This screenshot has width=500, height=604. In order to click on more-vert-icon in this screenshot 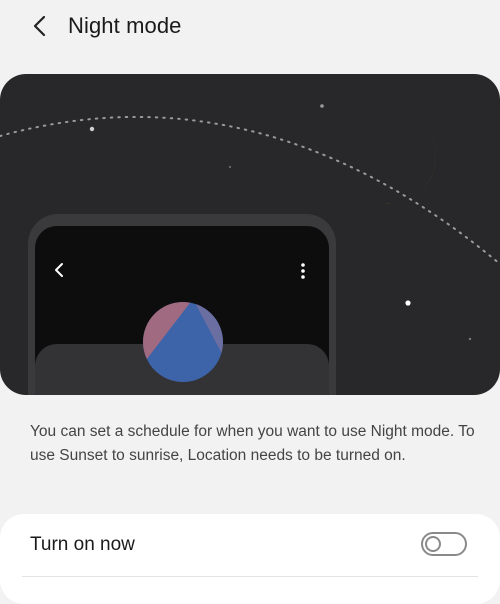, I will do `click(303, 271)`.